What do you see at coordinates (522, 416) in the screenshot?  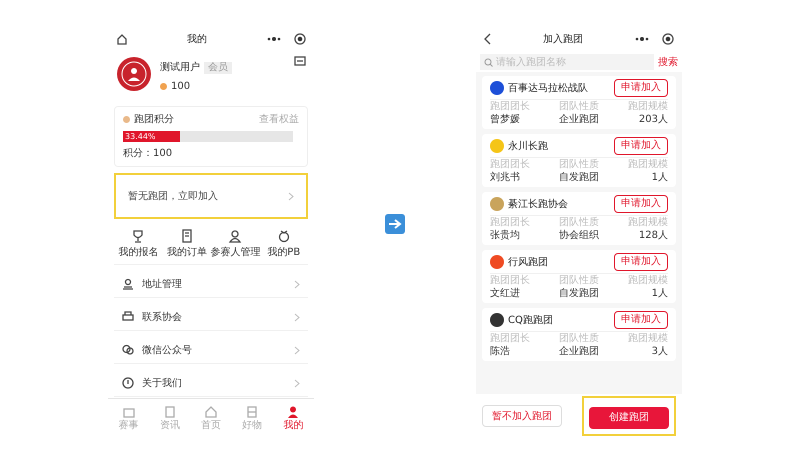 I see `skip-join-button: 暂不加入跑团` at bounding box center [522, 416].